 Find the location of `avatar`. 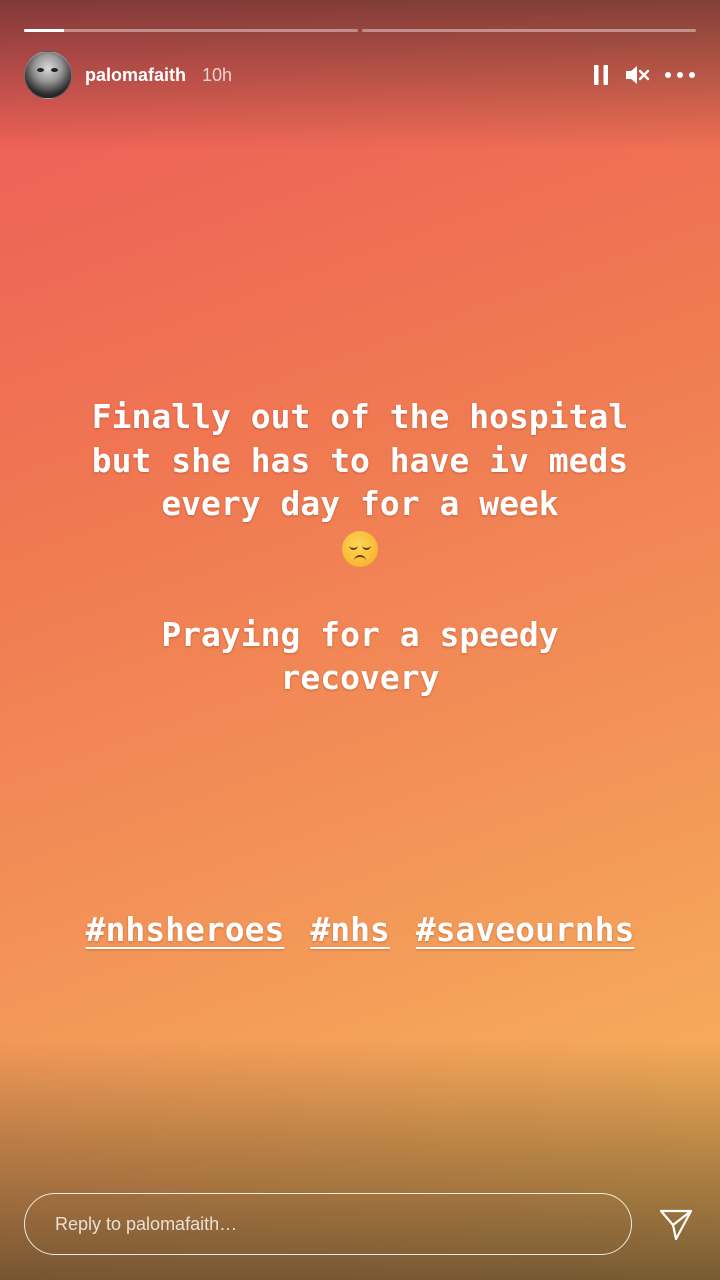

avatar is located at coordinates (48, 75).